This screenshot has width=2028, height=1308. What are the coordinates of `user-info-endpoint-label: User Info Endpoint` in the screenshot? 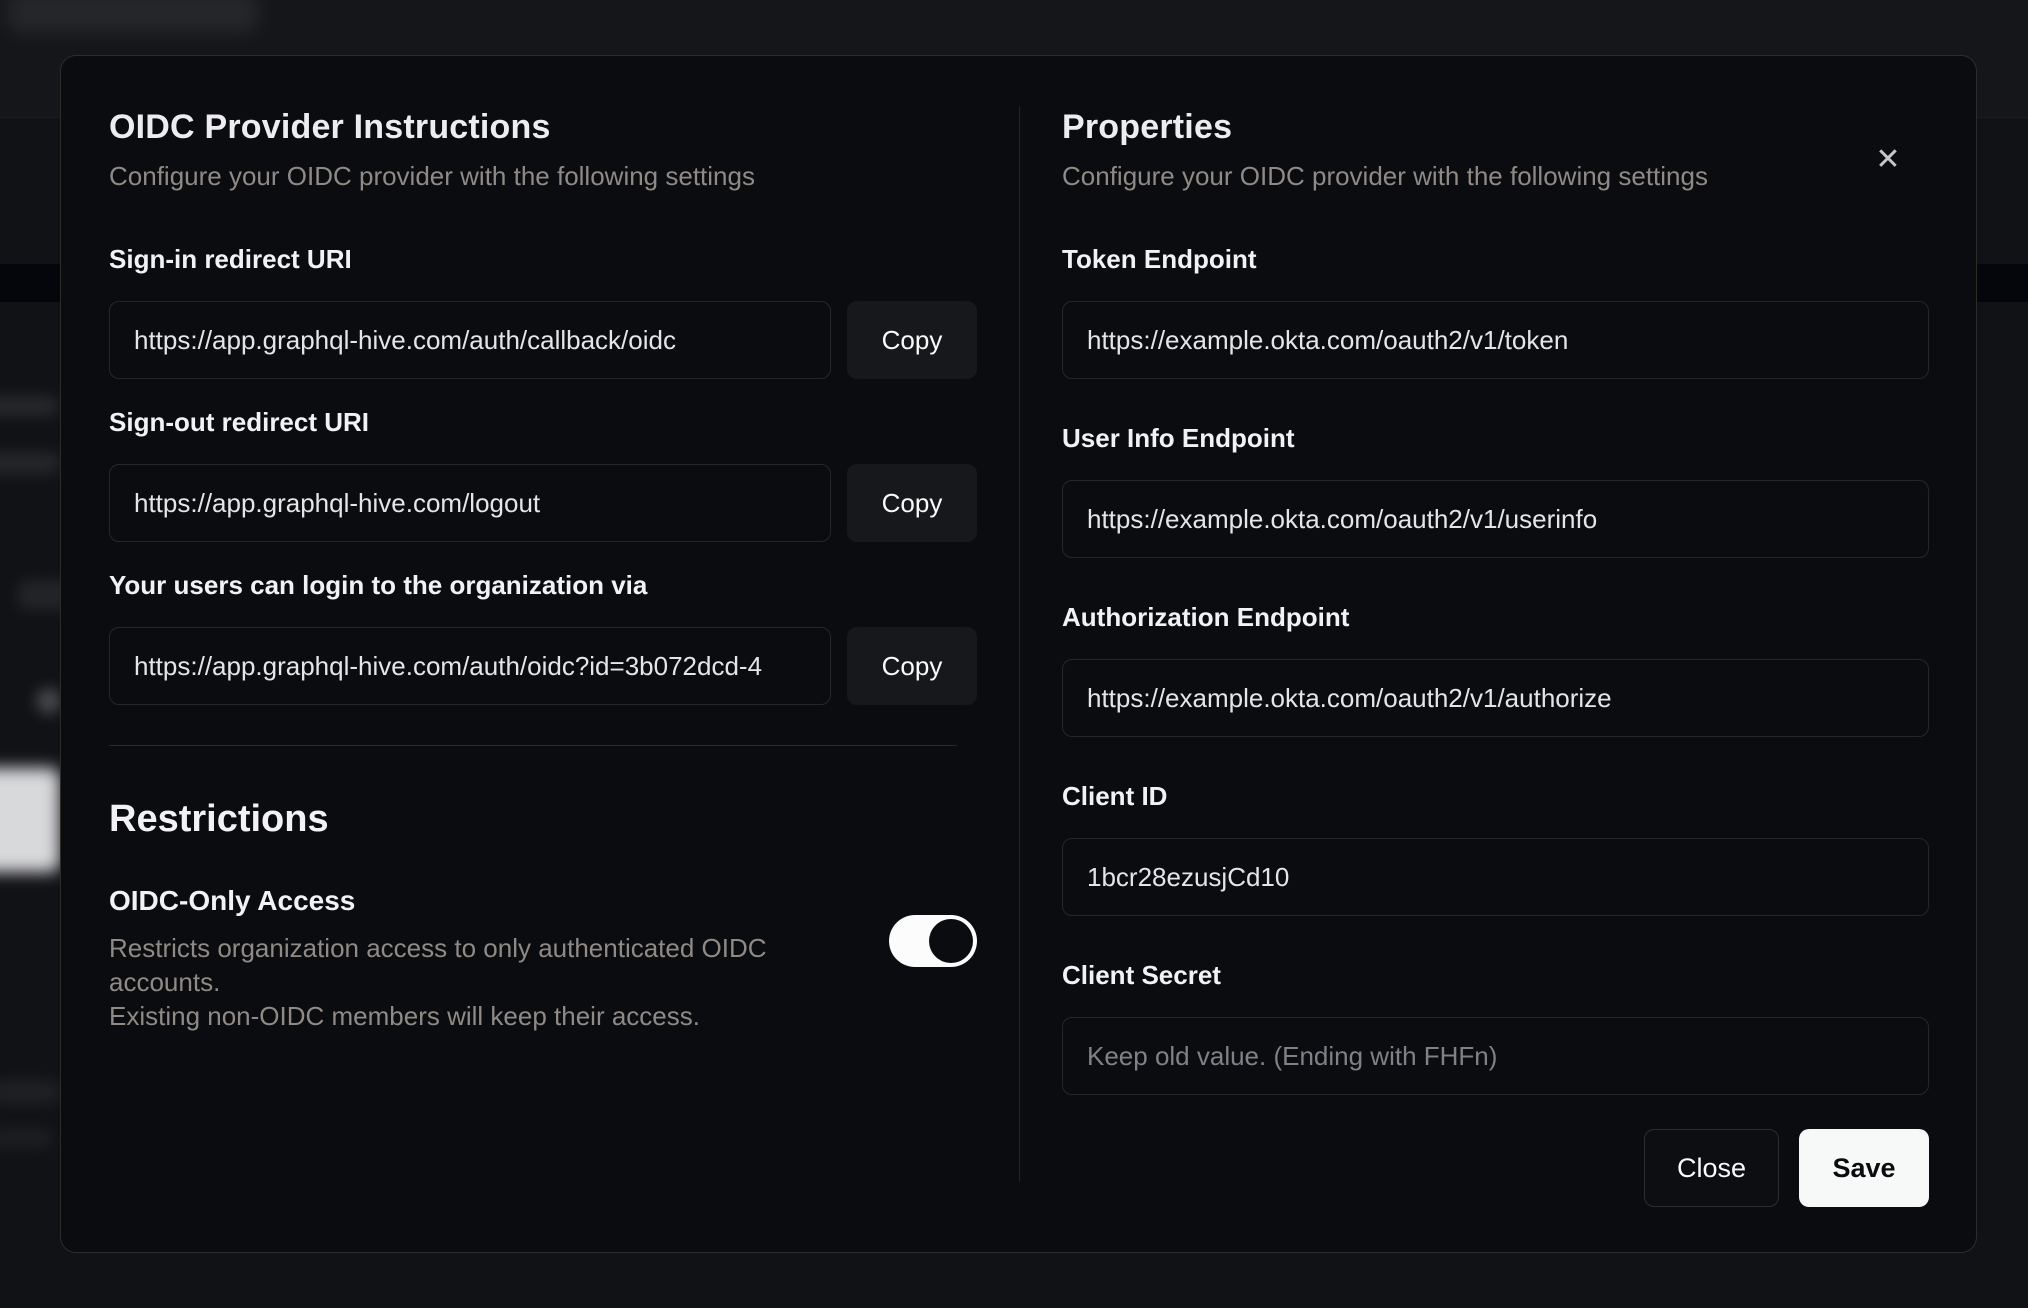 It's located at (1178, 438).